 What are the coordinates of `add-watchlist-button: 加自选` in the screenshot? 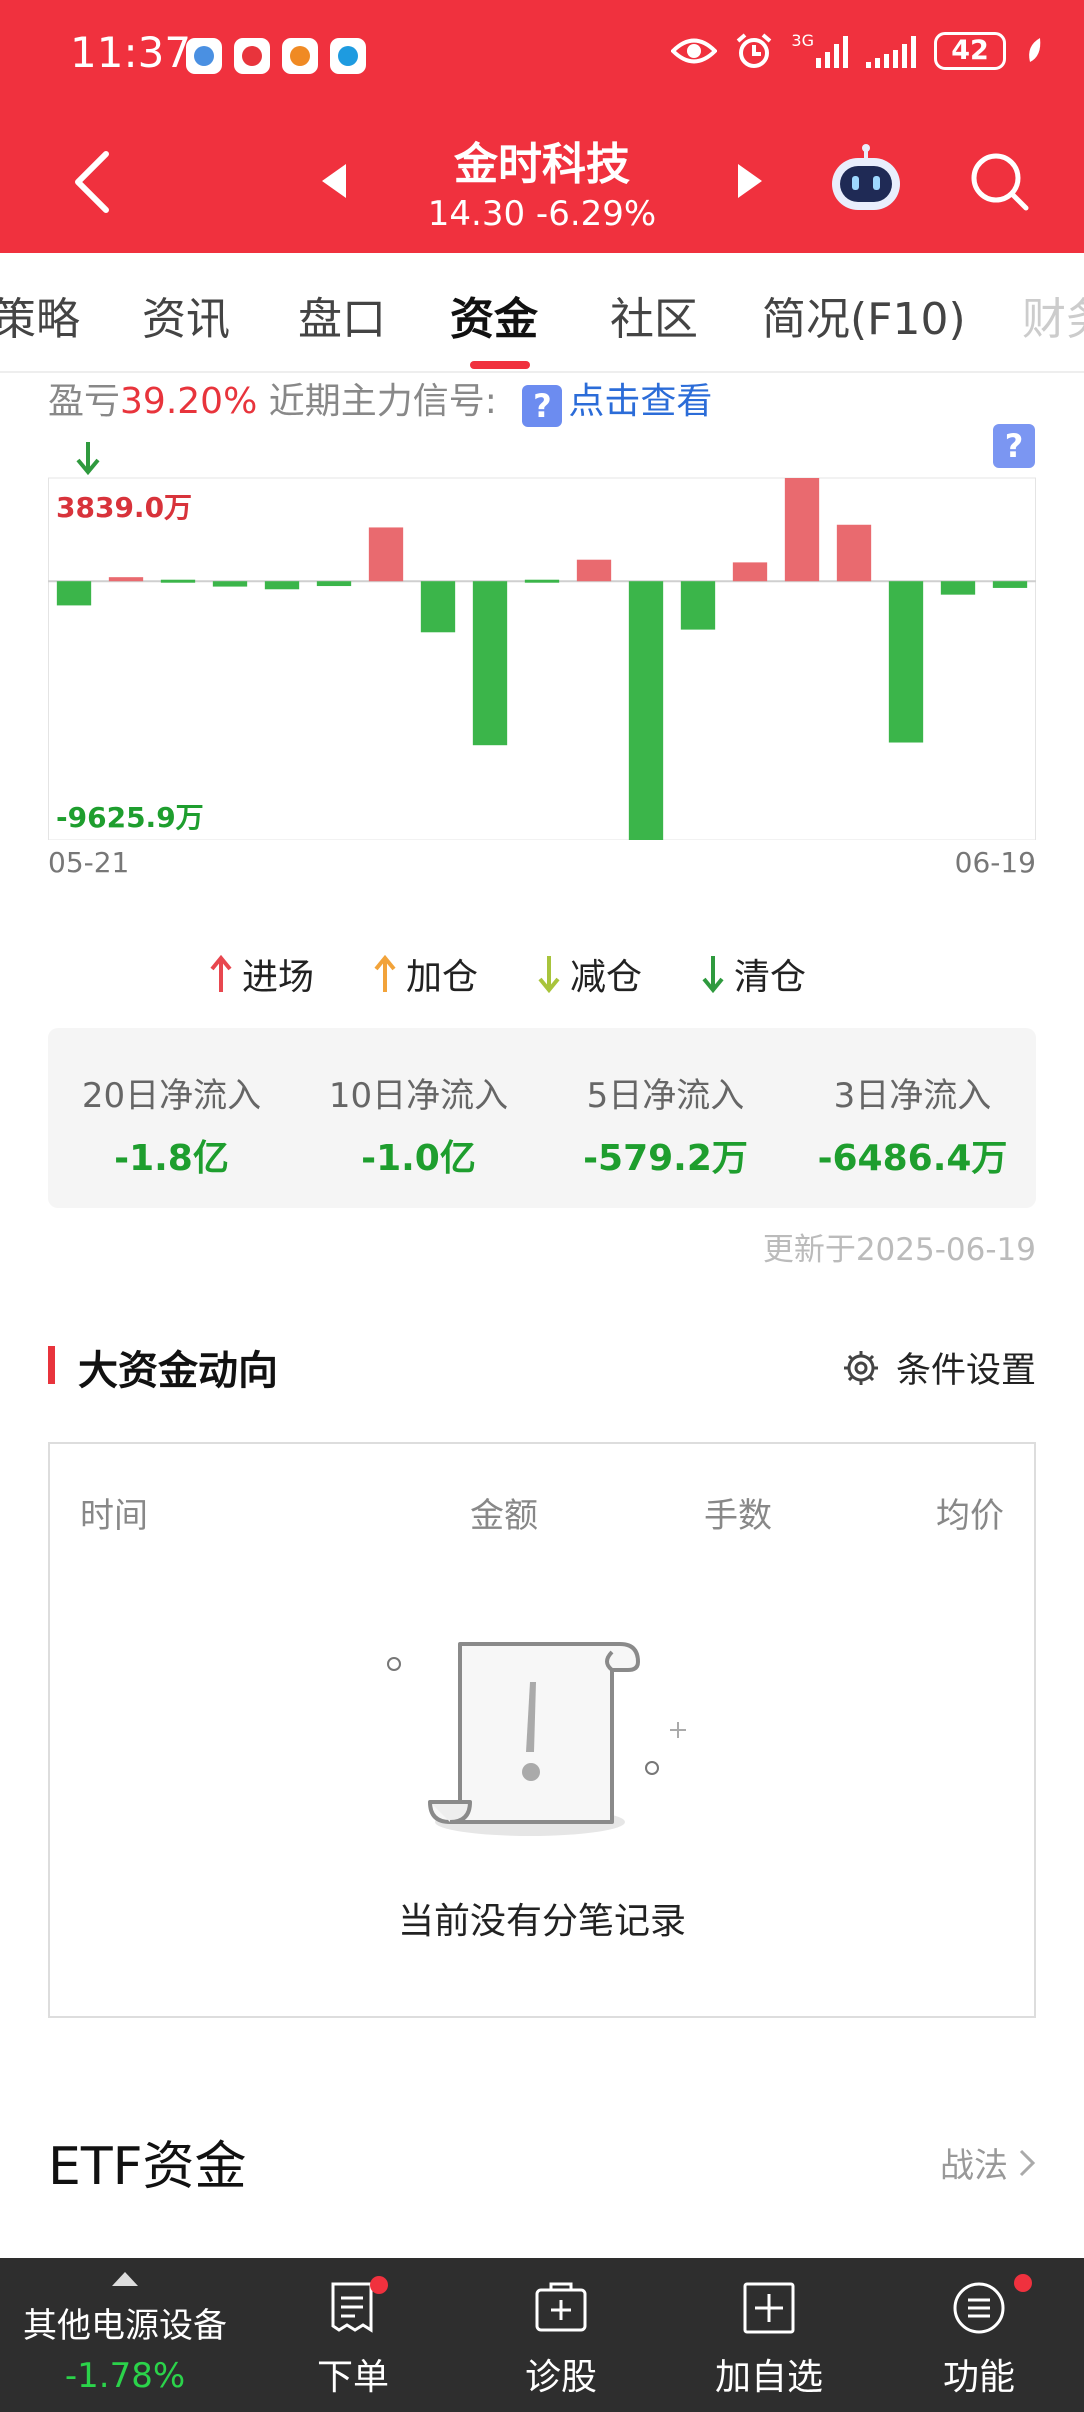 It's located at (769, 2335).